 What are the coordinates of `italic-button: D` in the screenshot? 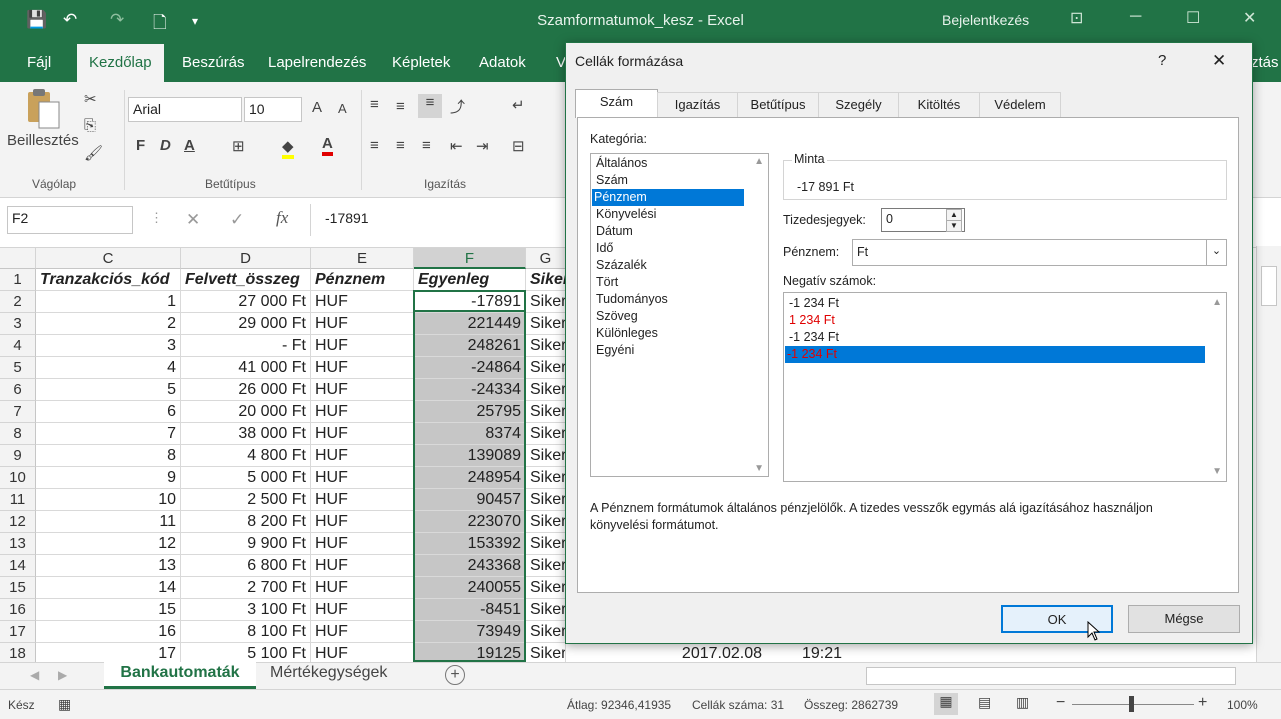 It's located at (165, 145).